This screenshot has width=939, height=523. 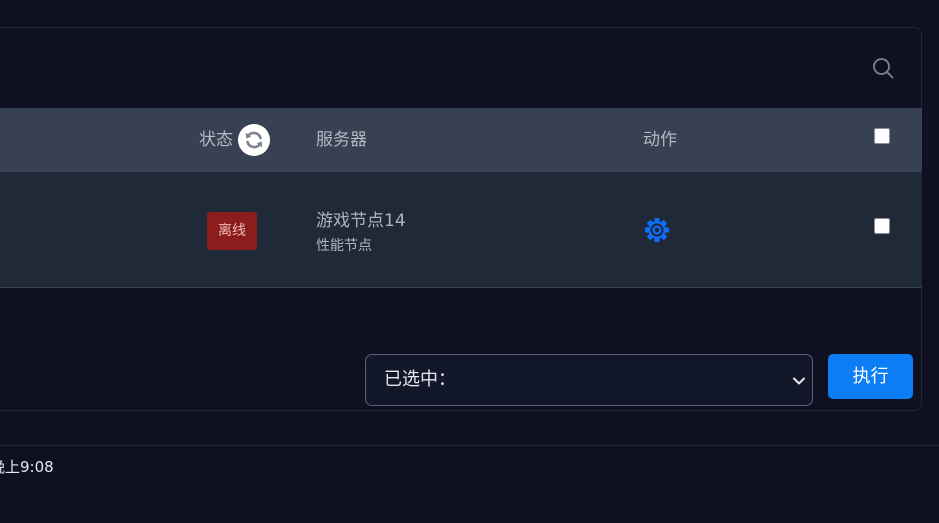 What do you see at coordinates (657, 230) in the screenshot?
I see `gear-icon` at bounding box center [657, 230].